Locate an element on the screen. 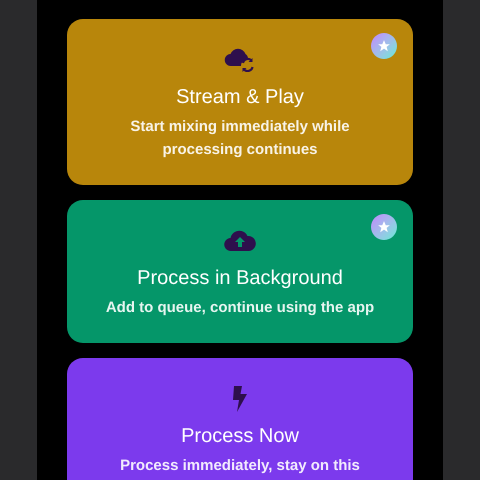  option-title: Stream & Play is located at coordinates (240, 97).